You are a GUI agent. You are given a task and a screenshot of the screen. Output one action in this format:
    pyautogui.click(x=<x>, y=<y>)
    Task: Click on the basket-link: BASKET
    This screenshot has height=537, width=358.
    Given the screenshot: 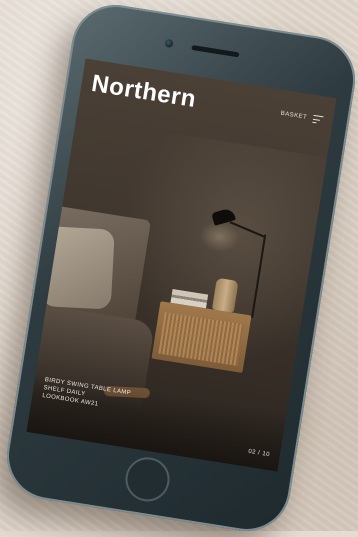 What is the action you would take?
    pyautogui.click(x=293, y=116)
    